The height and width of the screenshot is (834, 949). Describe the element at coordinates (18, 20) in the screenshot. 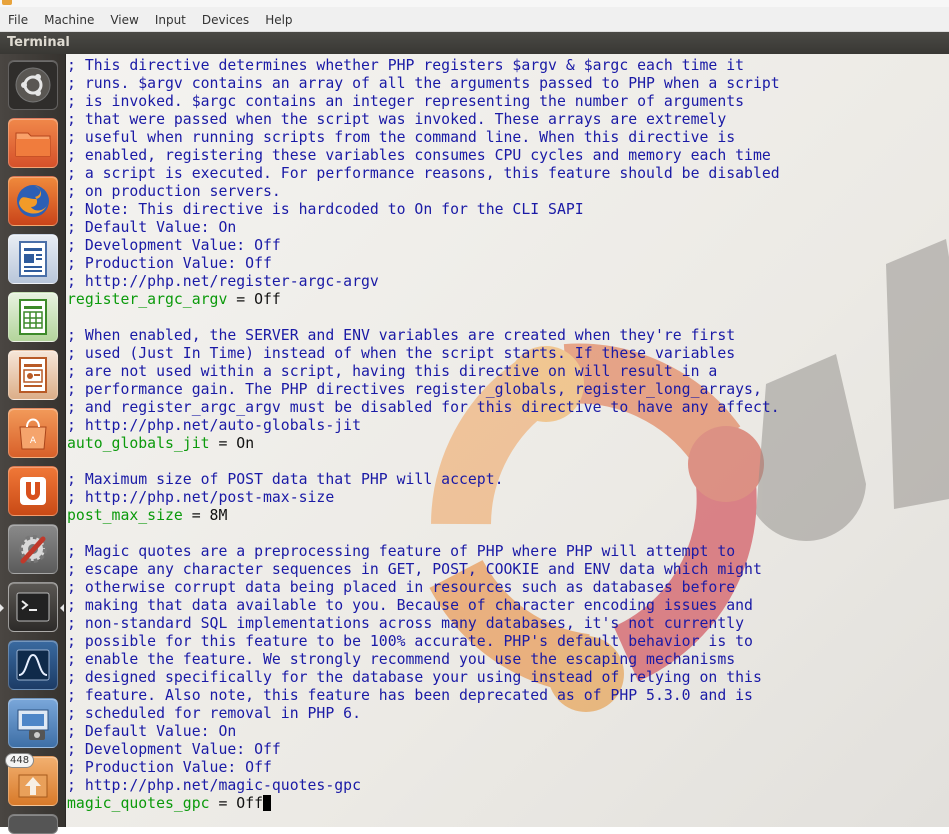

I see `menu-file: File` at that location.